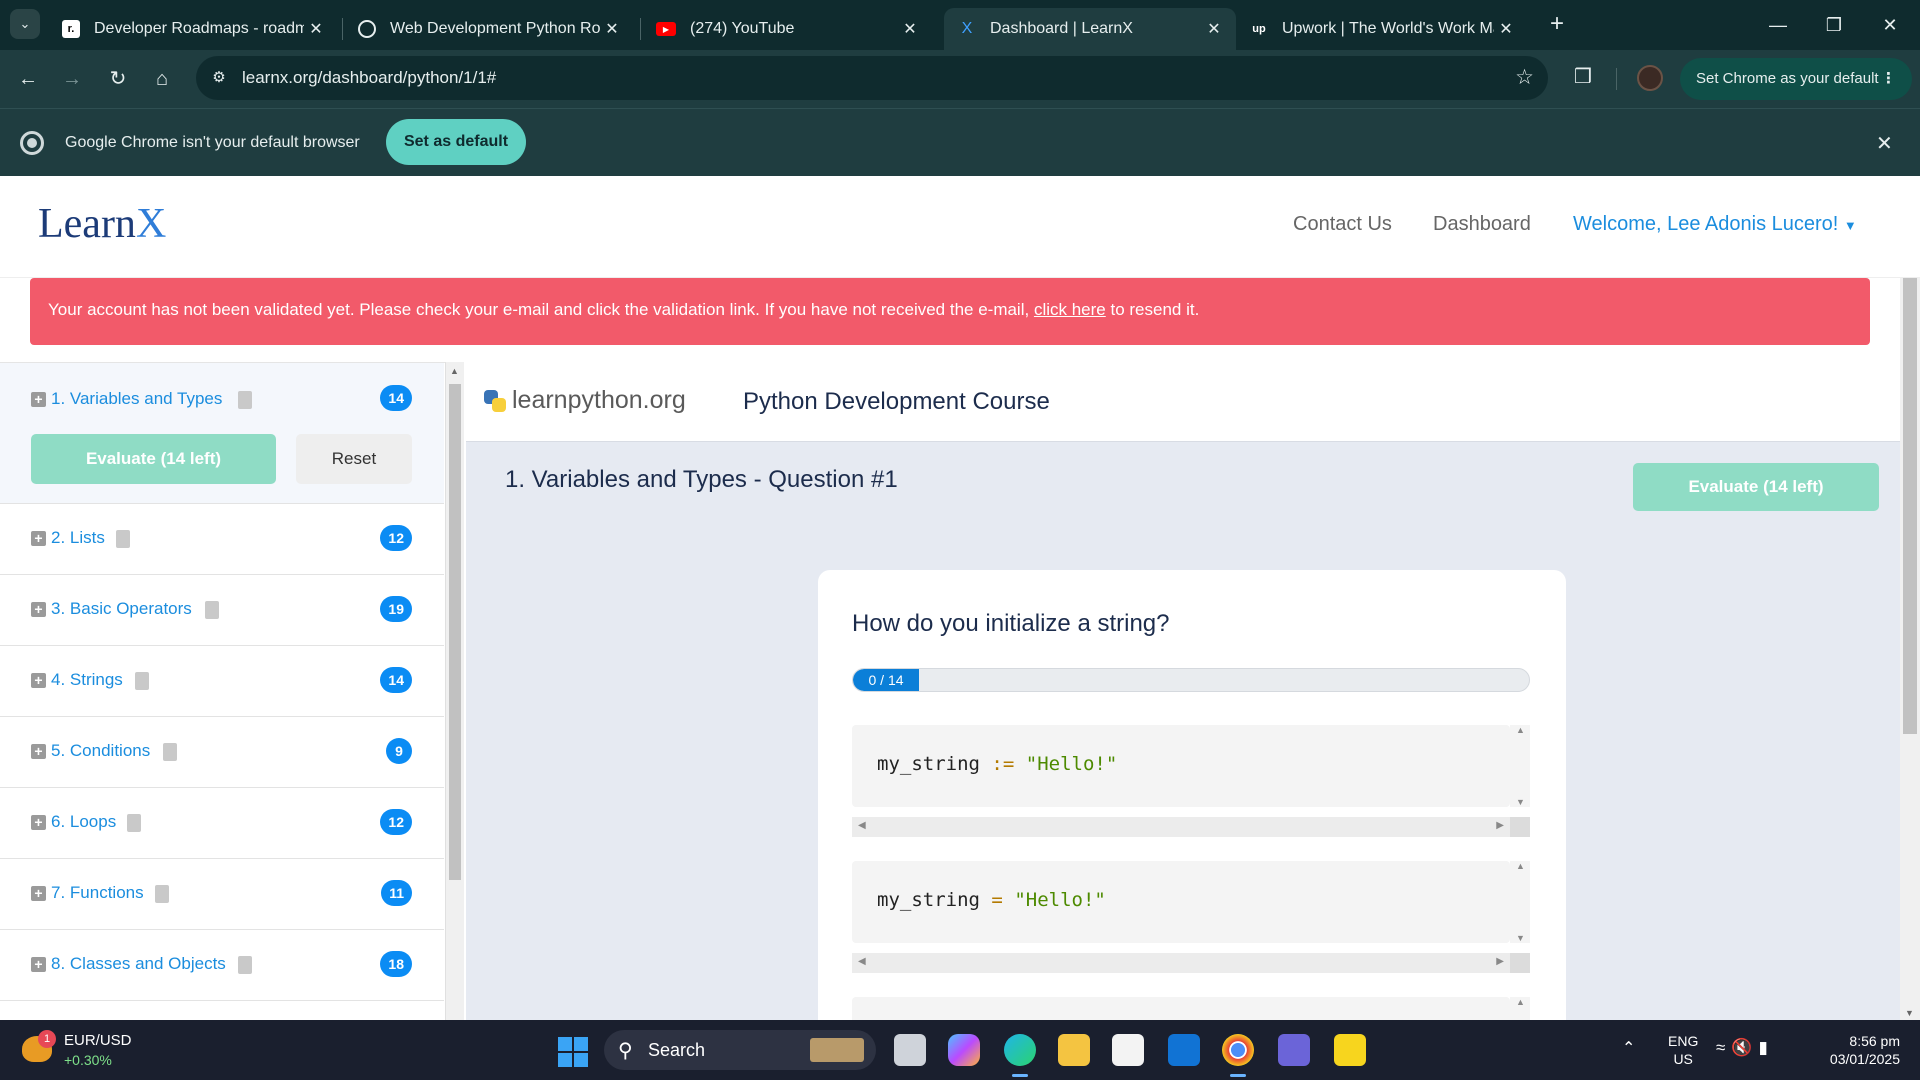  Describe the element at coordinates (1128, 1050) in the screenshot. I see `microsoft-store-icon` at that location.